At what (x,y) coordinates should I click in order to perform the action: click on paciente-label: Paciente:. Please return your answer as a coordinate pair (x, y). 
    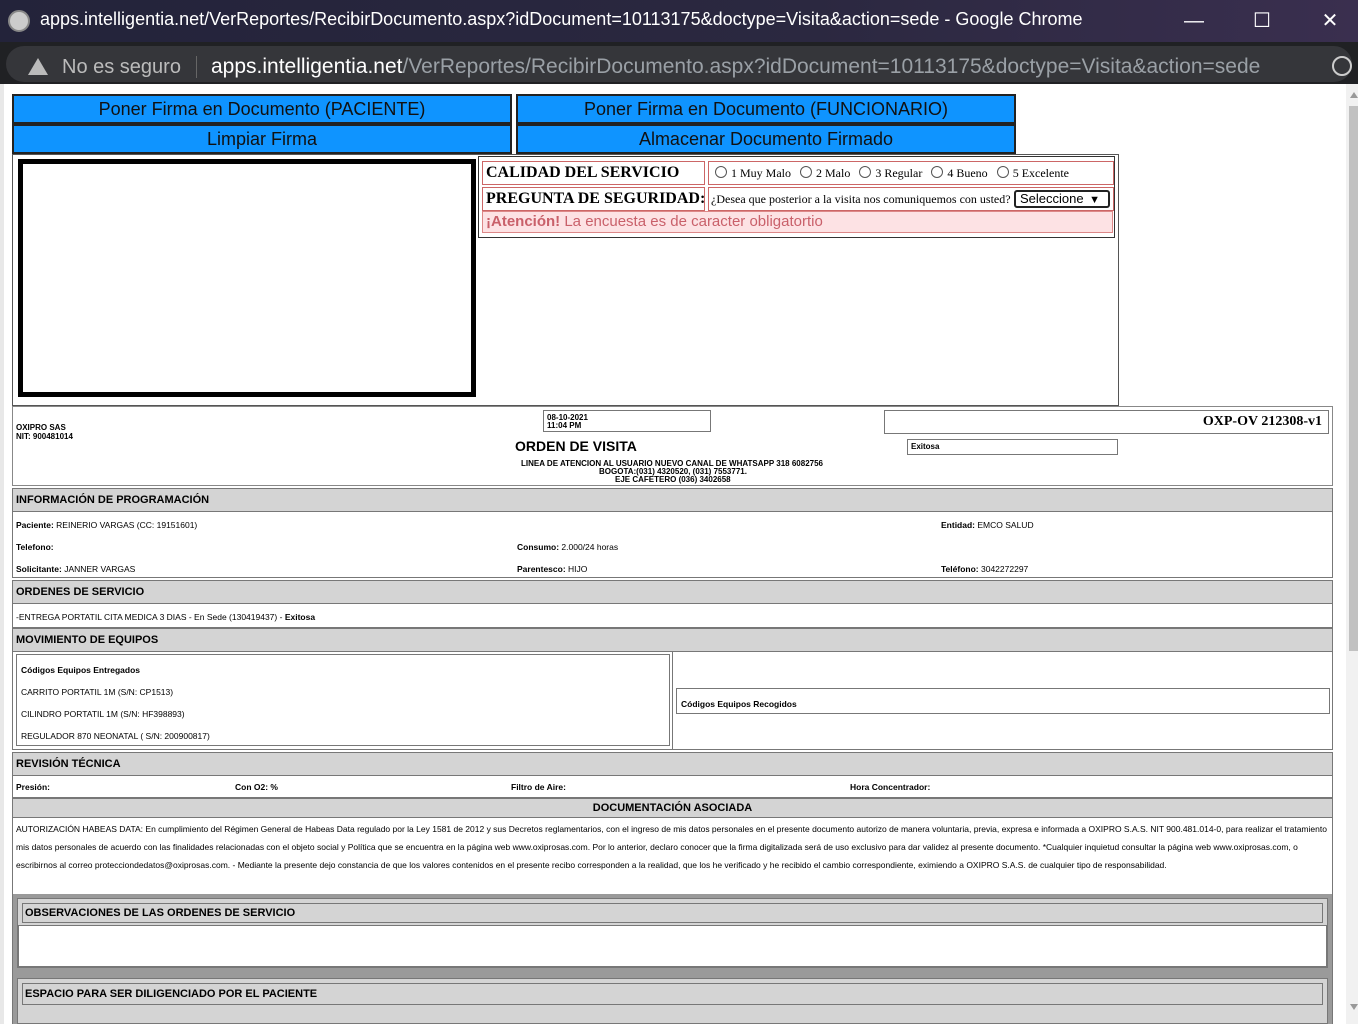
    Looking at the image, I should click on (35, 525).